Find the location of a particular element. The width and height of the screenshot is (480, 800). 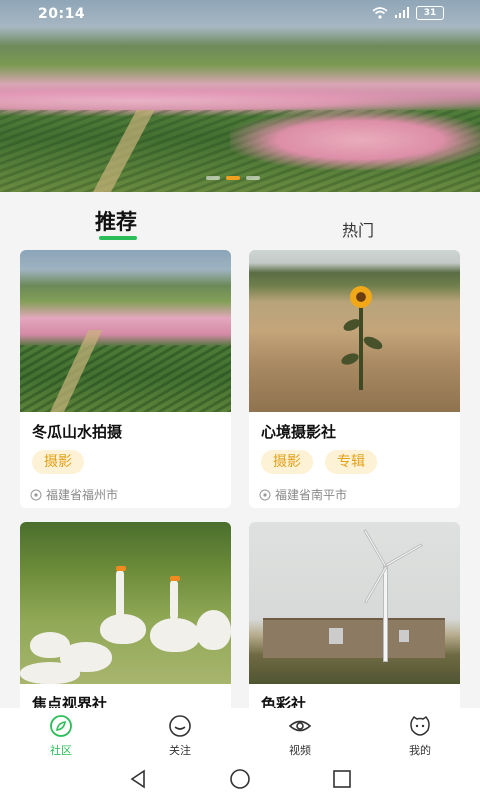

wifi-icon is located at coordinates (380, 13).